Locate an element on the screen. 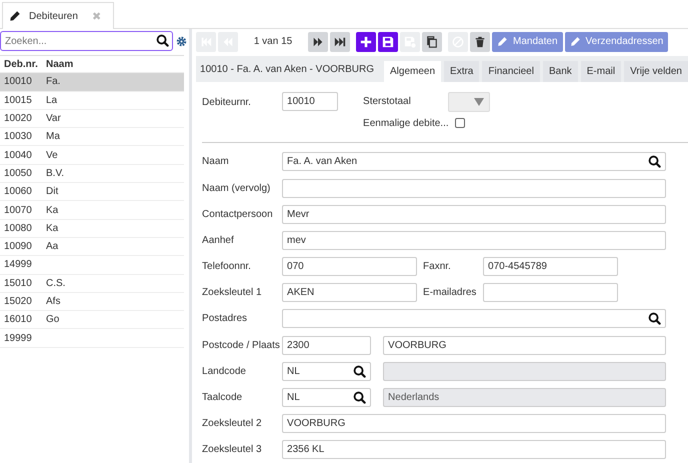 The width and height of the screenshot is (688, 463). field-label: Faxnr. is located at coordinates (437, 266).